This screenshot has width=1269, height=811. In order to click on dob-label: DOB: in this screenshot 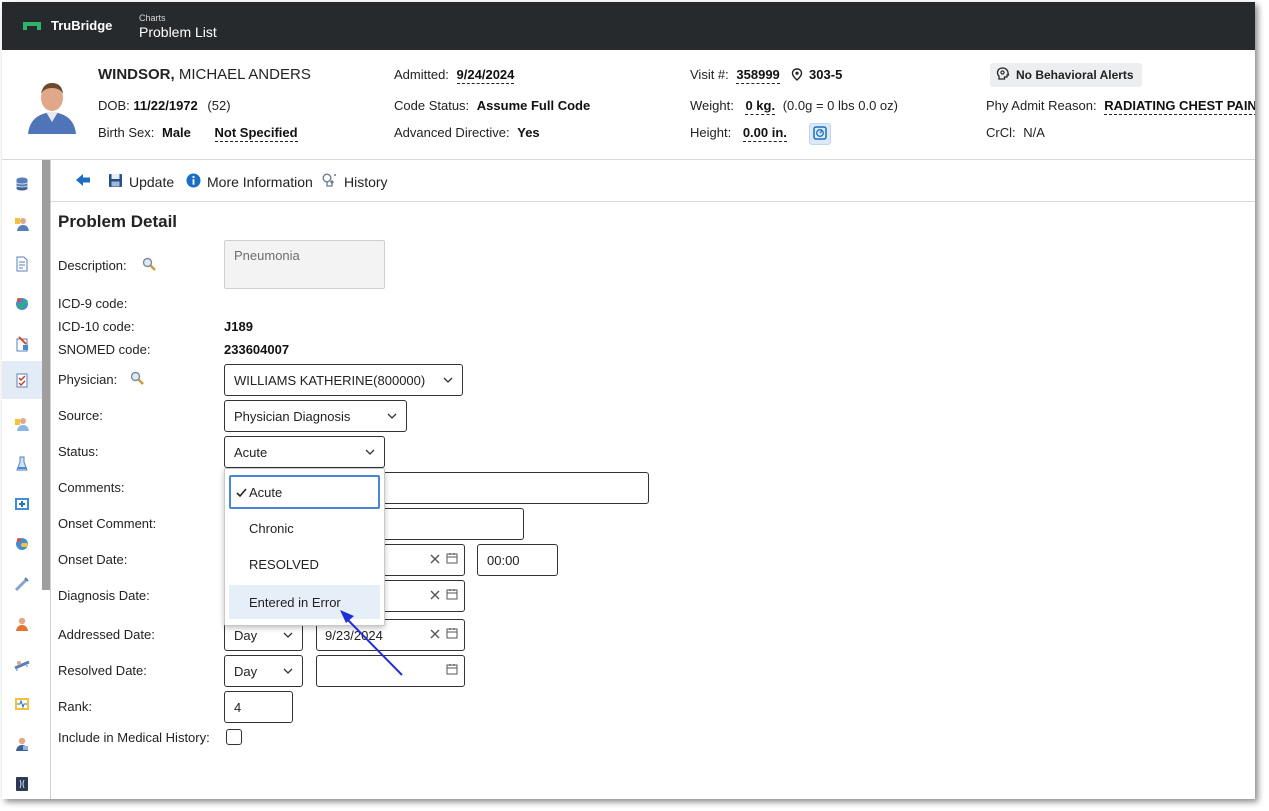, I will do `click(114, 105)`.